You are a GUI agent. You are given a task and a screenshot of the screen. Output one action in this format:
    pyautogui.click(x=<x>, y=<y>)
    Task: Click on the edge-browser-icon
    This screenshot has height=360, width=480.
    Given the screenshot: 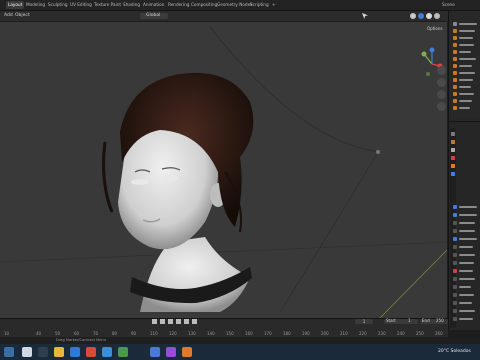 What is the action you would take?
    pyautogui.click(x=75, y=352)
    